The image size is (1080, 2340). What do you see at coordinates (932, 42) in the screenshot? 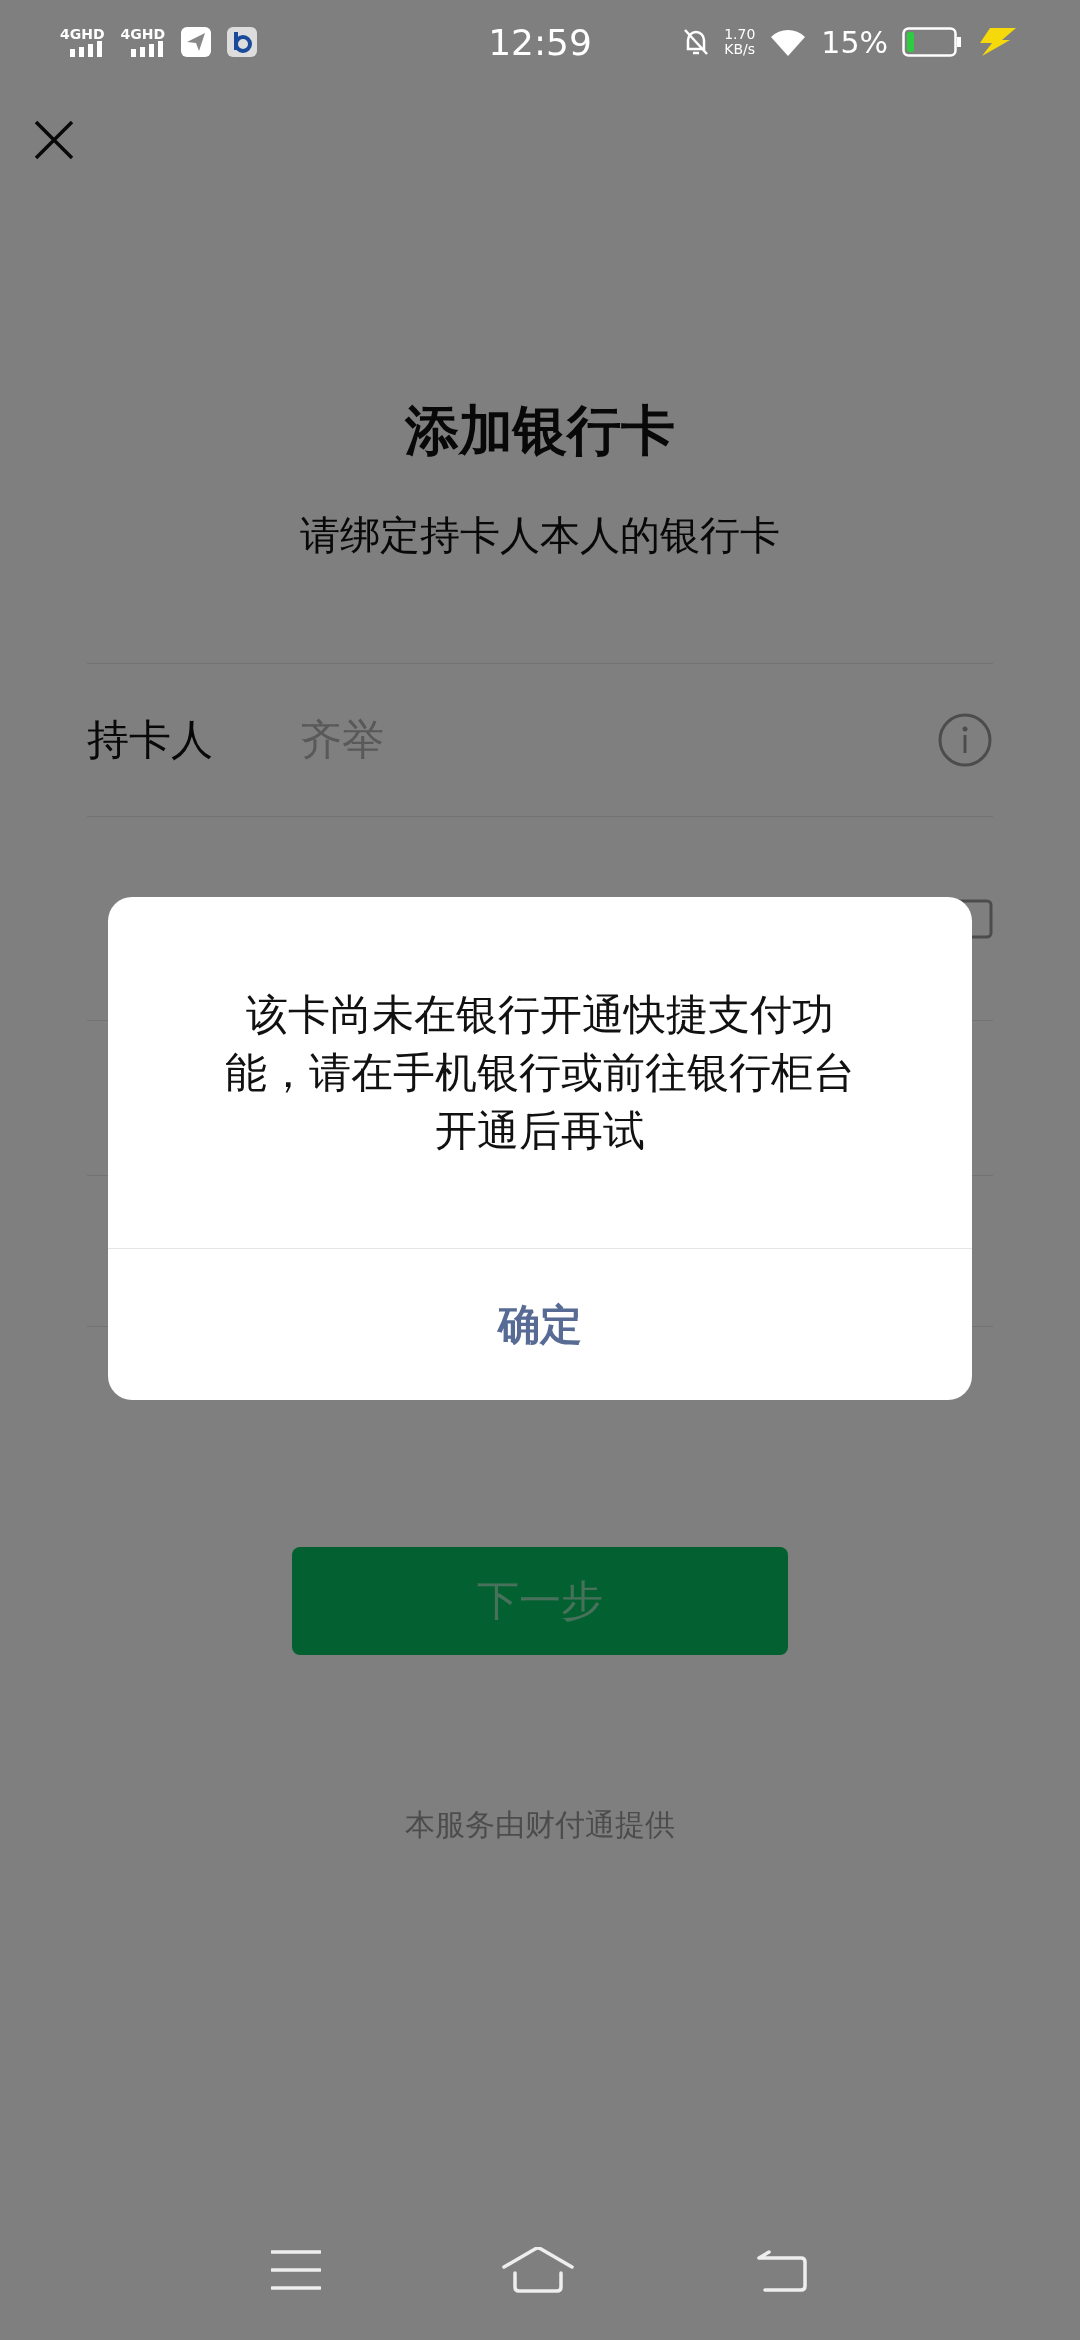
I see `battery-icon` at bounding box center [932, 42].